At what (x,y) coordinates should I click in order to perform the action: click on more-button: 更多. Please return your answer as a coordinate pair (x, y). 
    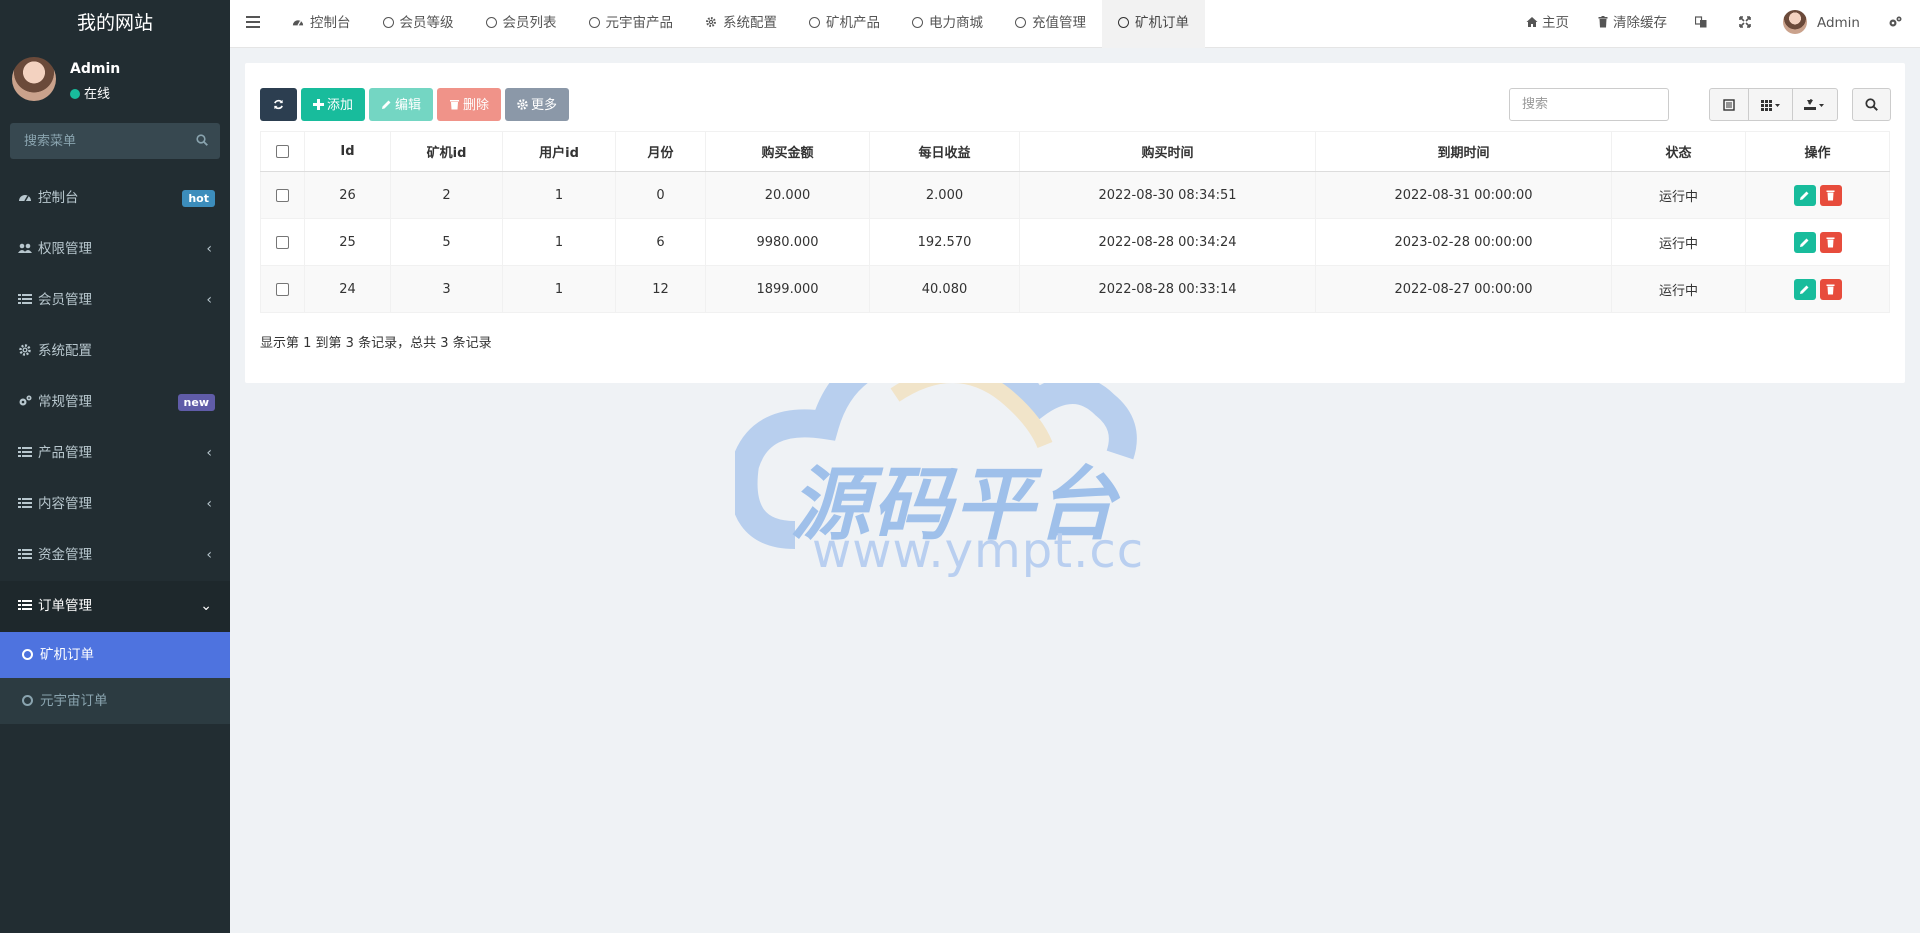
    Looking at the image, I should click on (537, 104).